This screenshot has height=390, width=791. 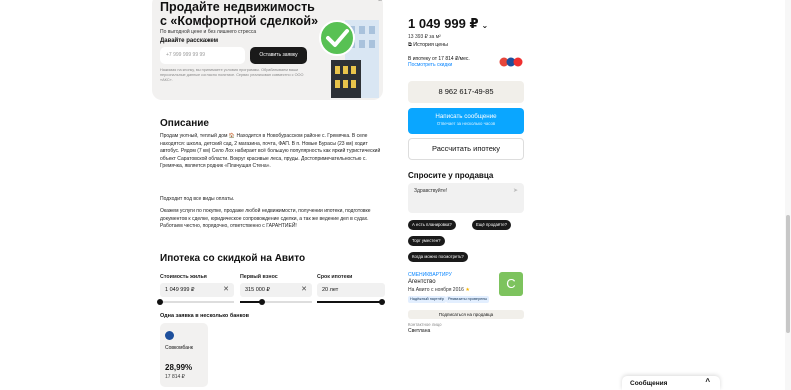 I want to click on term-field-value: 20 лет, so click(x=330, y=290).